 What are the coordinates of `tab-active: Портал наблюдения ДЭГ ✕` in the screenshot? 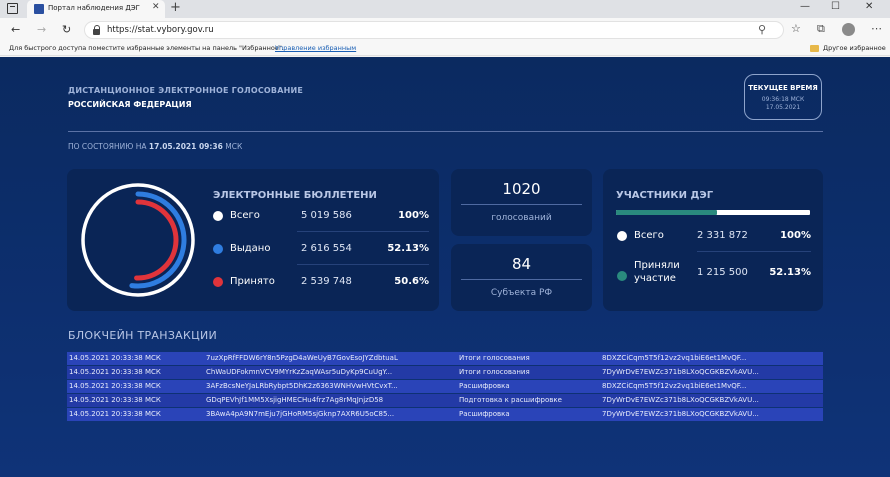 It's located at (96, 9).